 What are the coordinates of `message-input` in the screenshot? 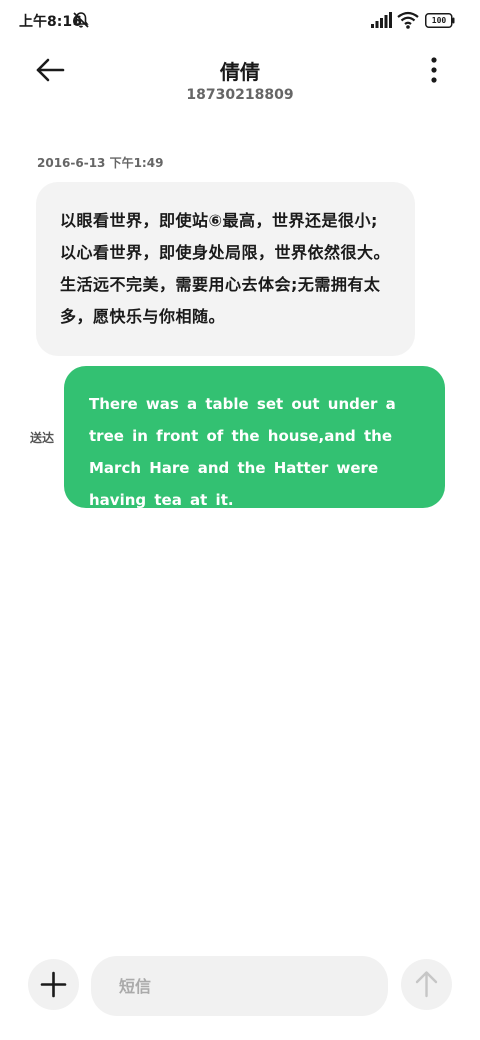 It's located at (239, 986).